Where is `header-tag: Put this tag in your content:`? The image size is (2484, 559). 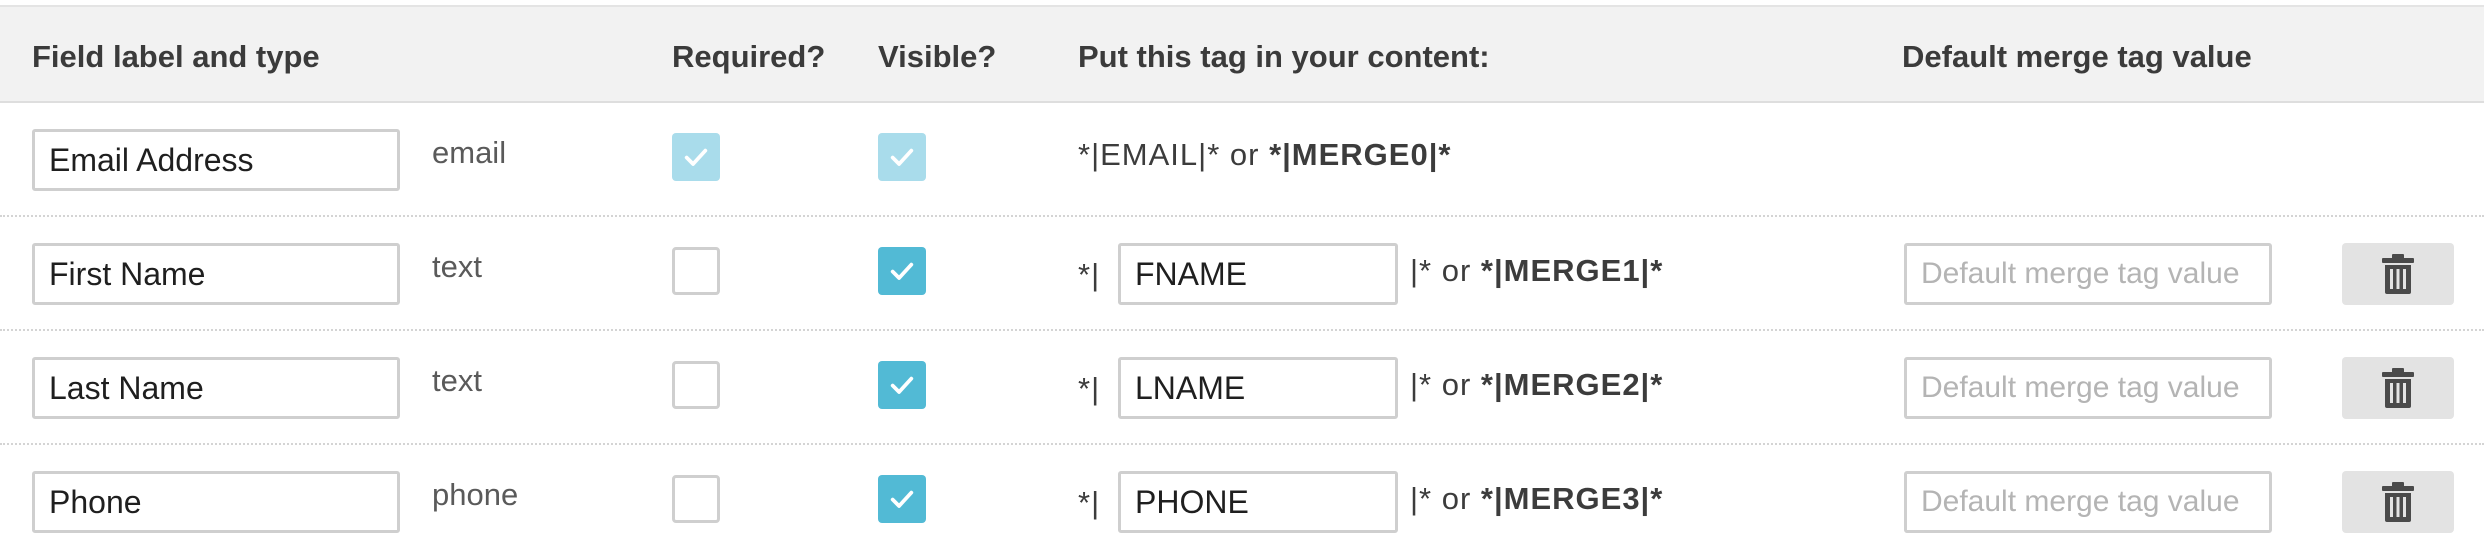 header-tag: Put this tag in your content: is located at coordinates (1284, 56).